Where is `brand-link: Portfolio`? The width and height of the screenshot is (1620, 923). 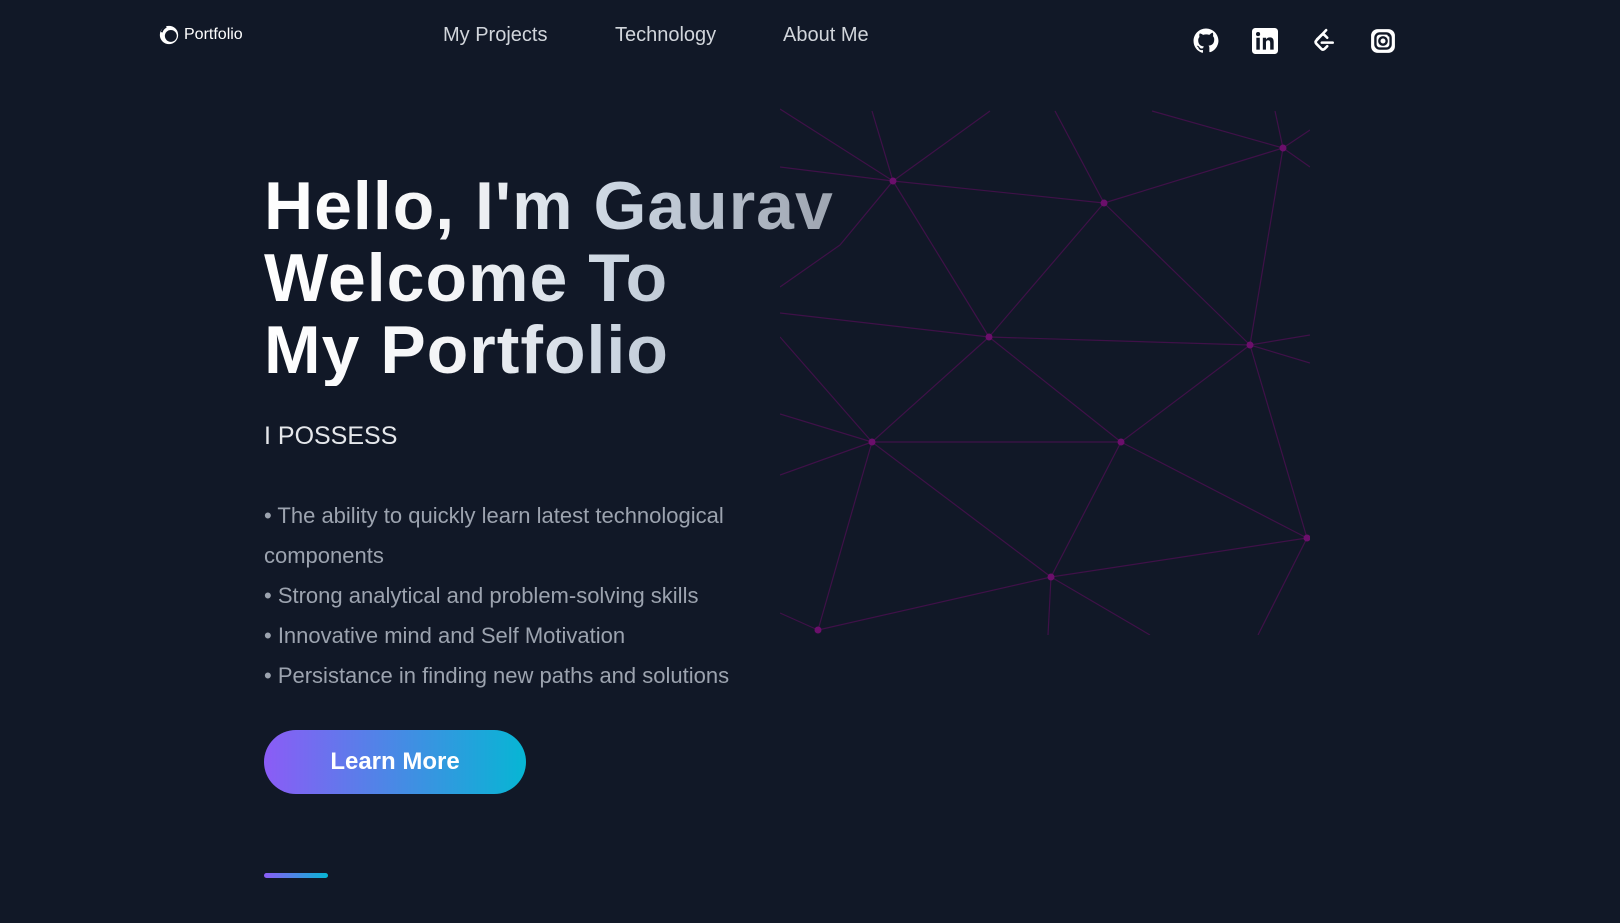 brand-link: Portfolio is located at coordinates (200, 35).